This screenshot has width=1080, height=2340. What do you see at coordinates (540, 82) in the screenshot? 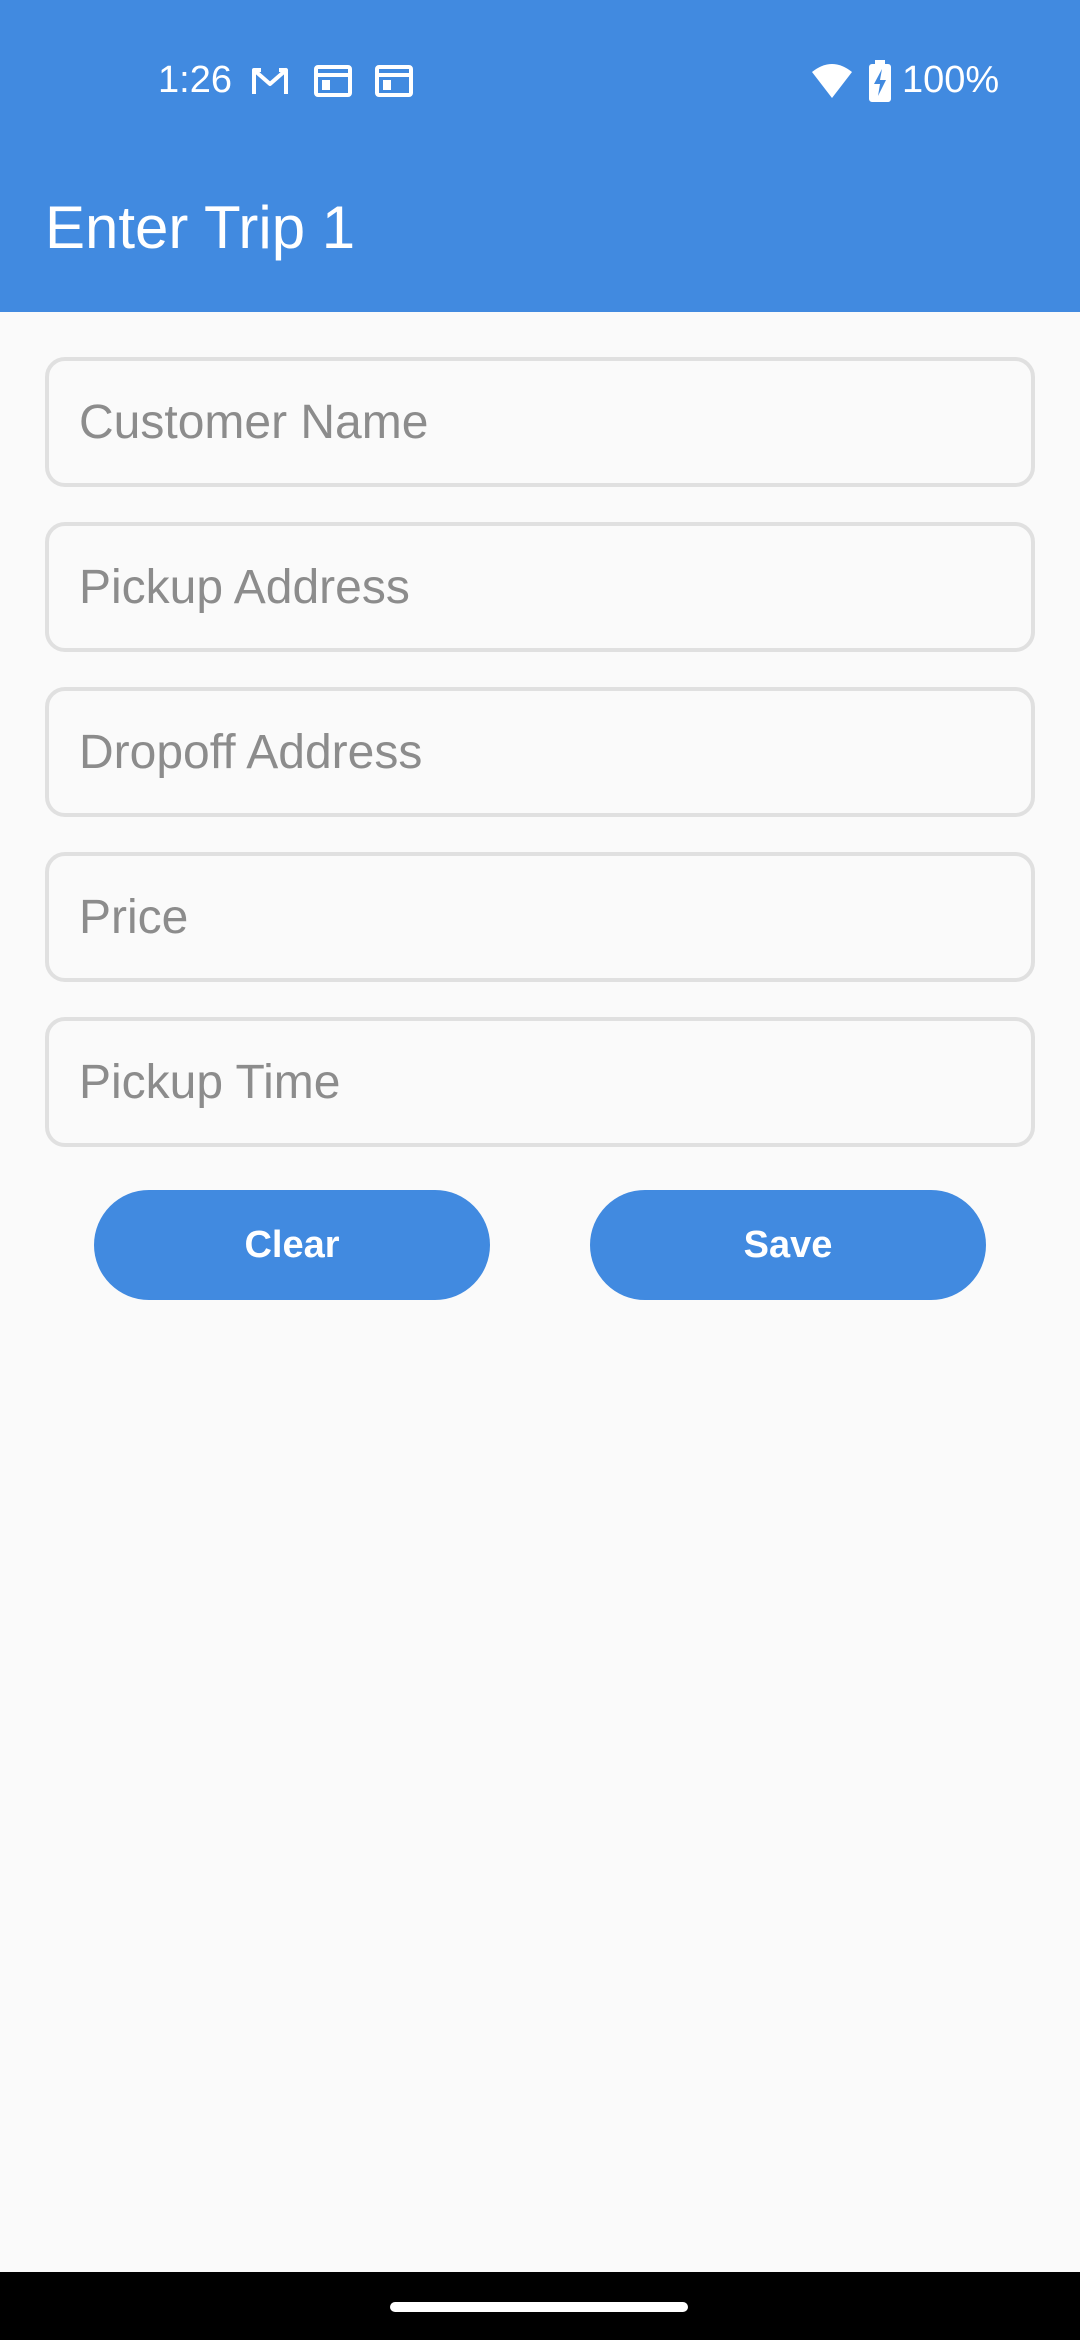
I see `status-bar: 1:26 100%` at bounding box center [540, 82].